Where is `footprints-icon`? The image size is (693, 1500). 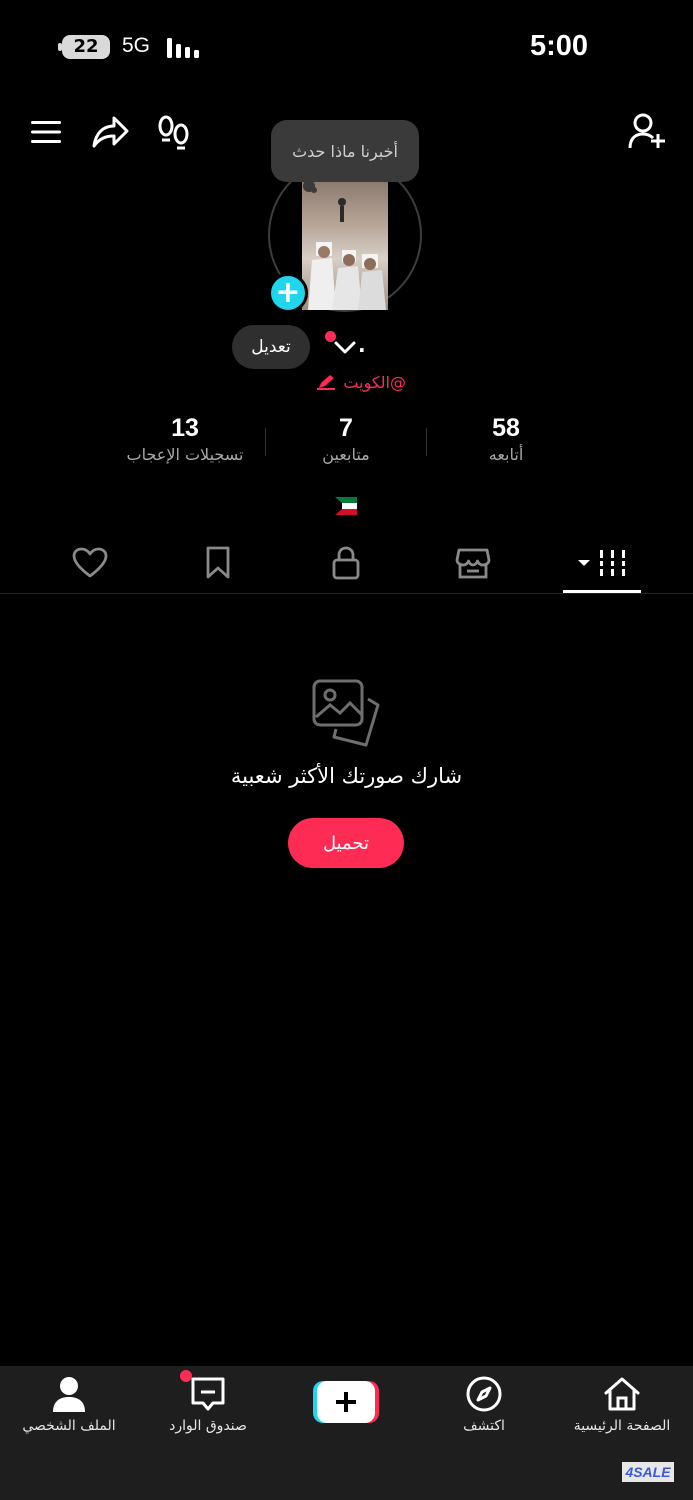 footprints-icon is located at coordinates (174, 132).